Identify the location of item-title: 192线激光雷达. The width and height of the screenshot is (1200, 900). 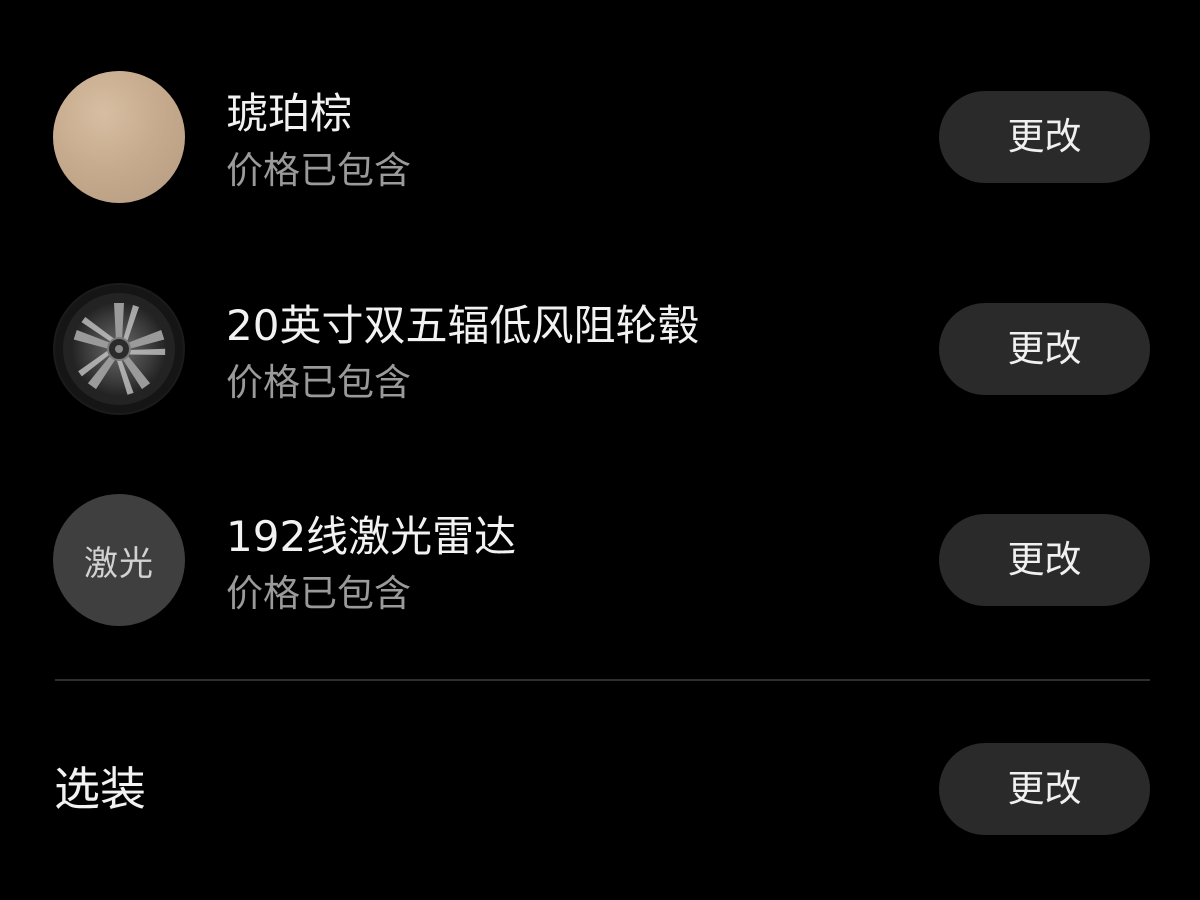
(371, 536).